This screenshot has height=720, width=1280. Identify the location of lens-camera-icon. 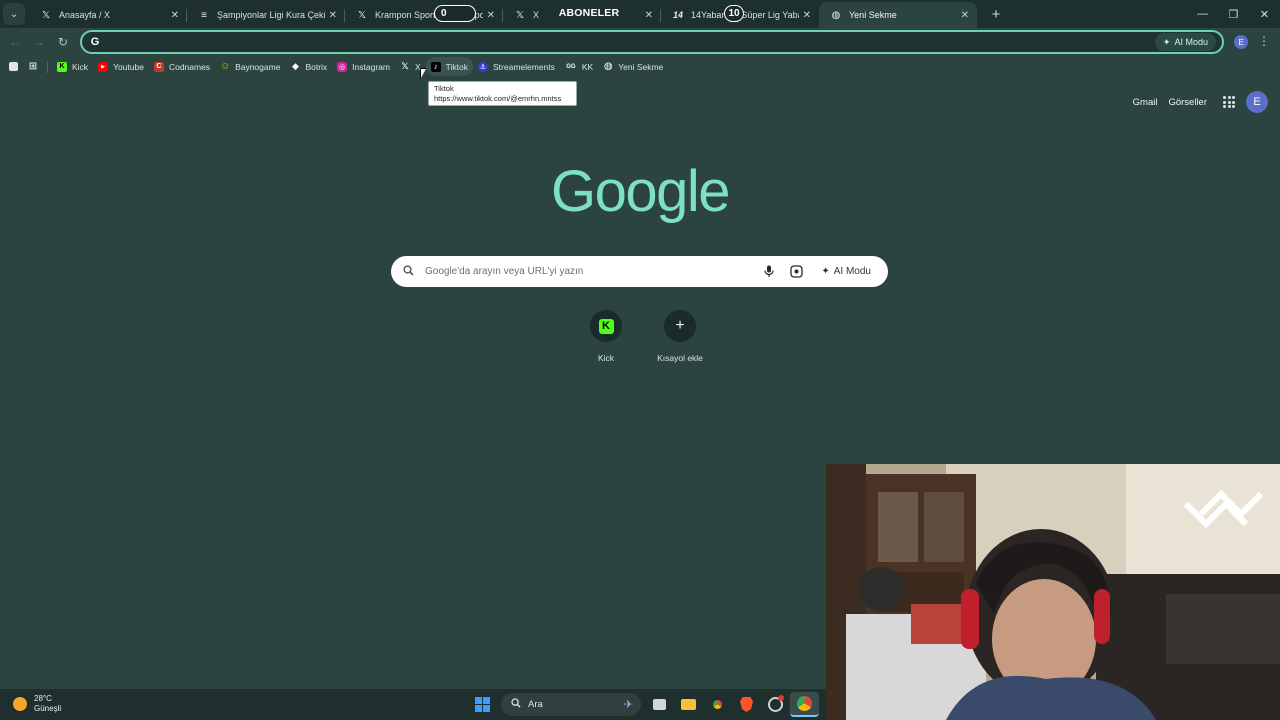
(796, 272).